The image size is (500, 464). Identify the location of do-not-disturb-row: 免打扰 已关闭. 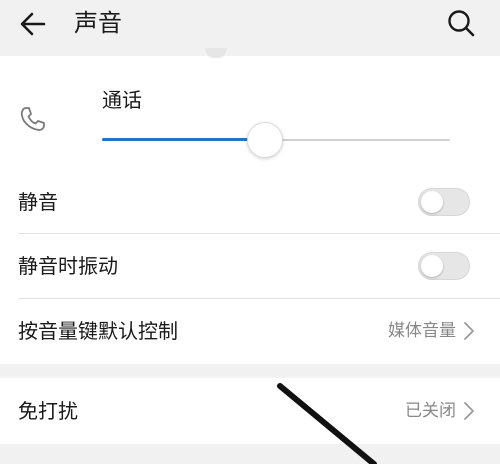
(250, 411).